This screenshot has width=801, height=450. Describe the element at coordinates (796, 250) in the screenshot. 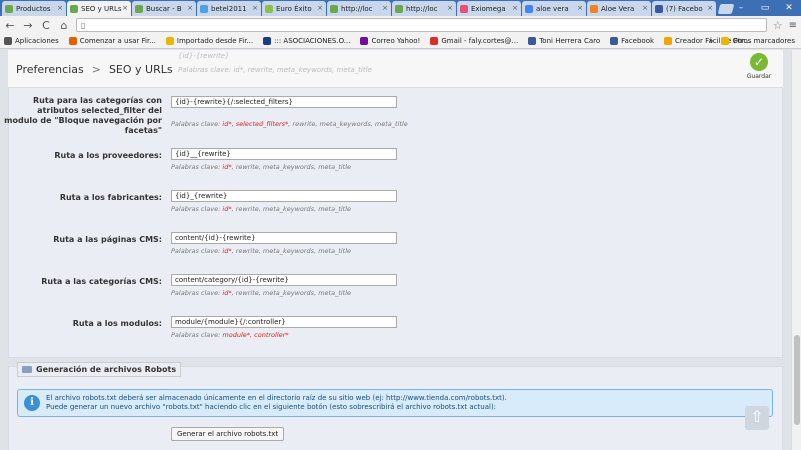

I see `page-scrollbar` at that location.